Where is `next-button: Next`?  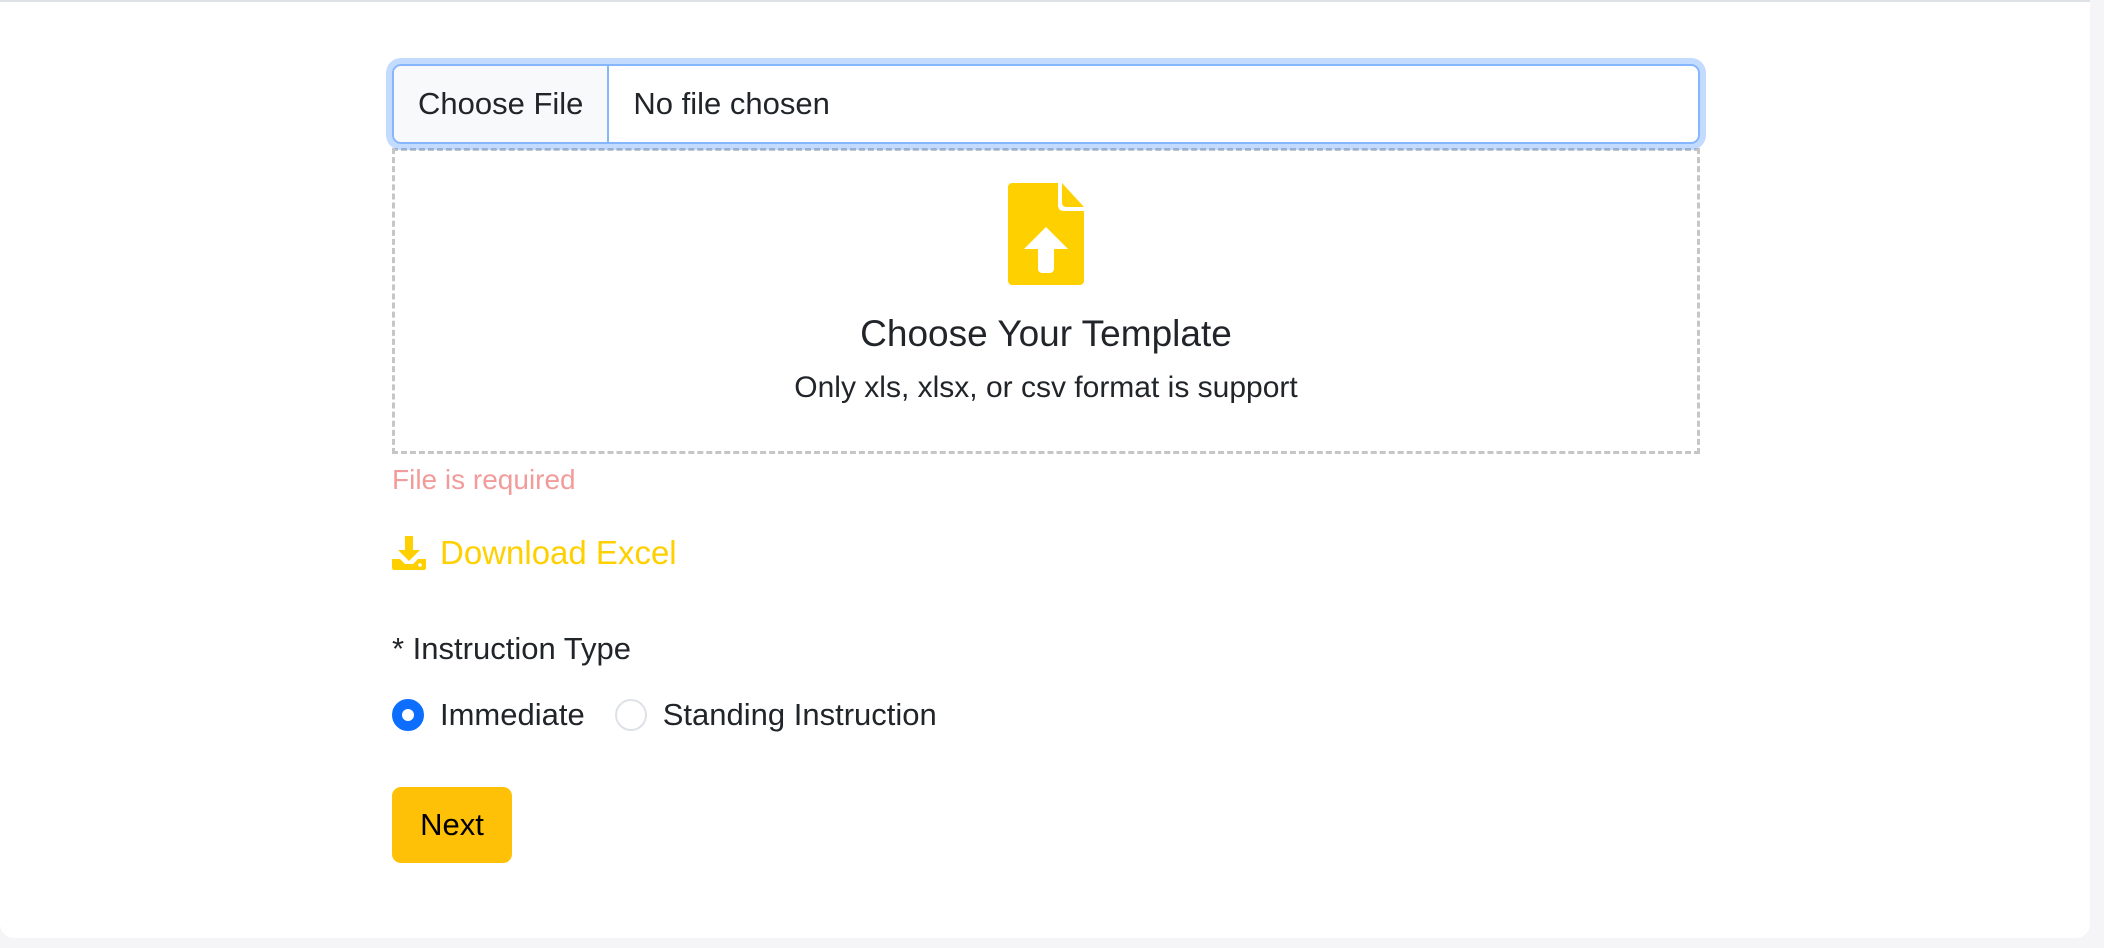
next-button: Next is located at coordinates (452, 825).